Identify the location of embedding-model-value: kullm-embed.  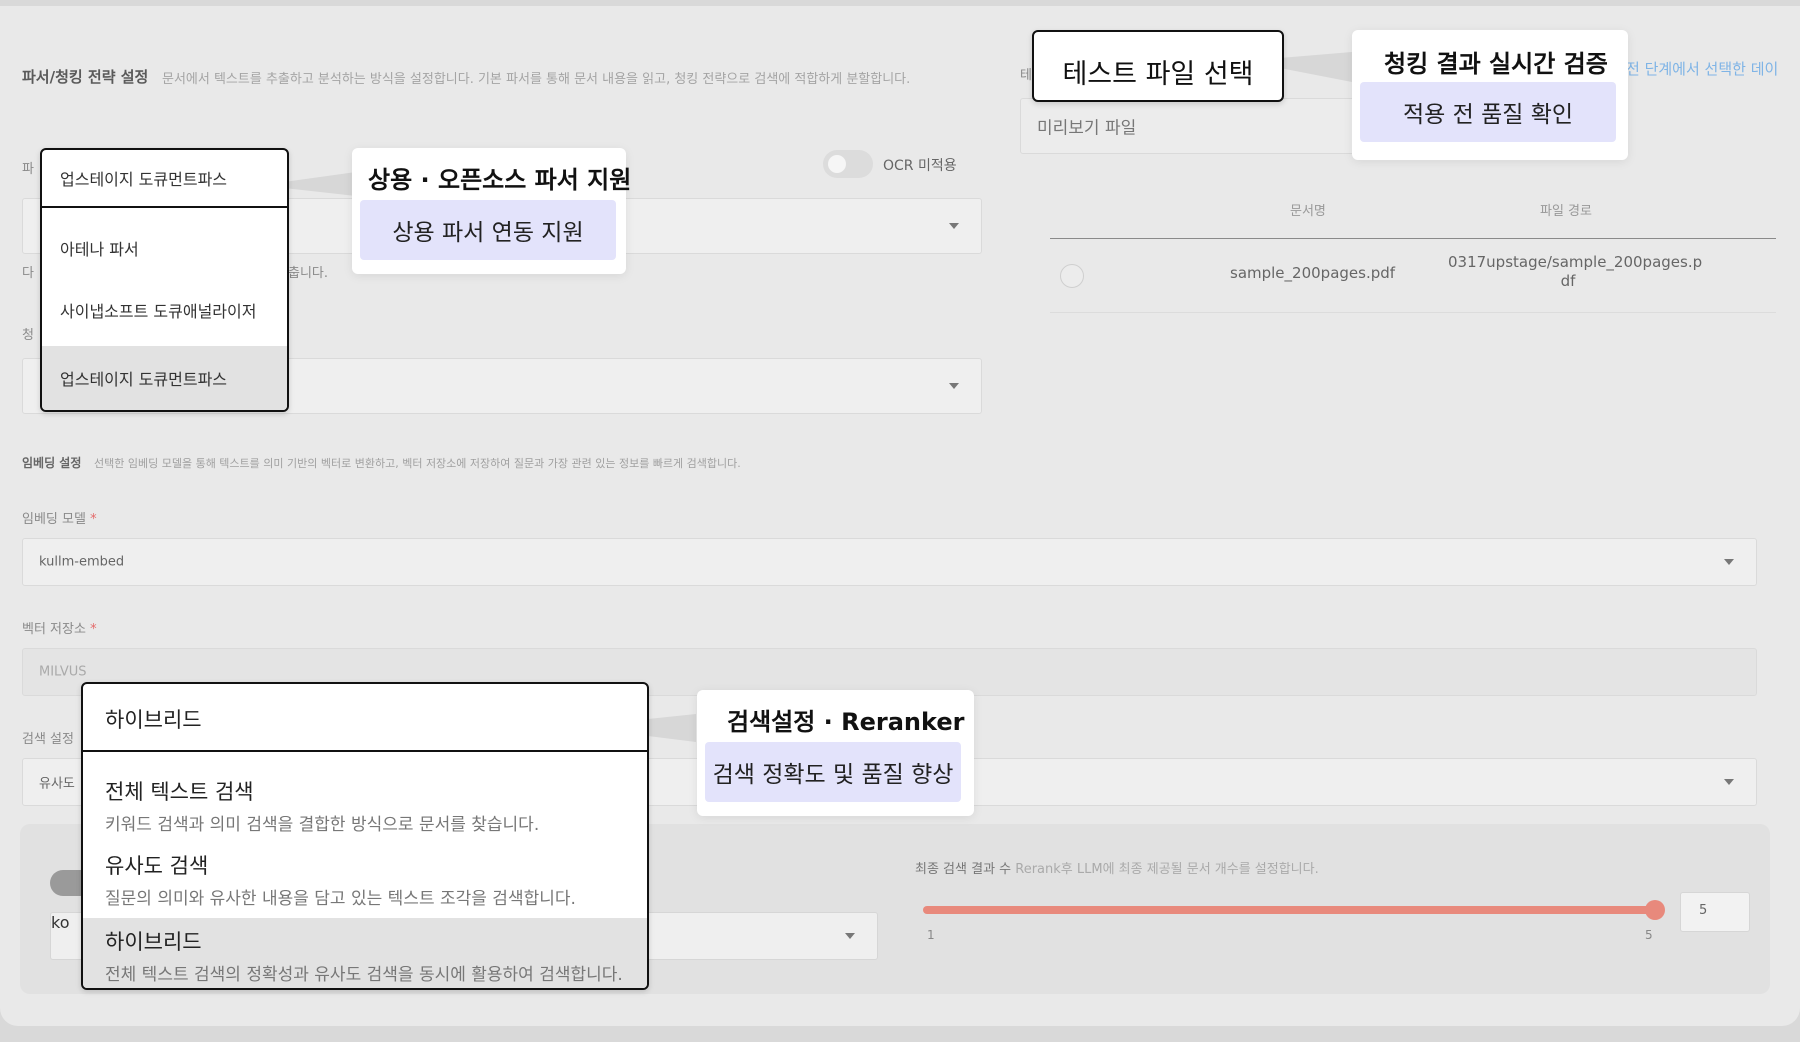
(82, 562).